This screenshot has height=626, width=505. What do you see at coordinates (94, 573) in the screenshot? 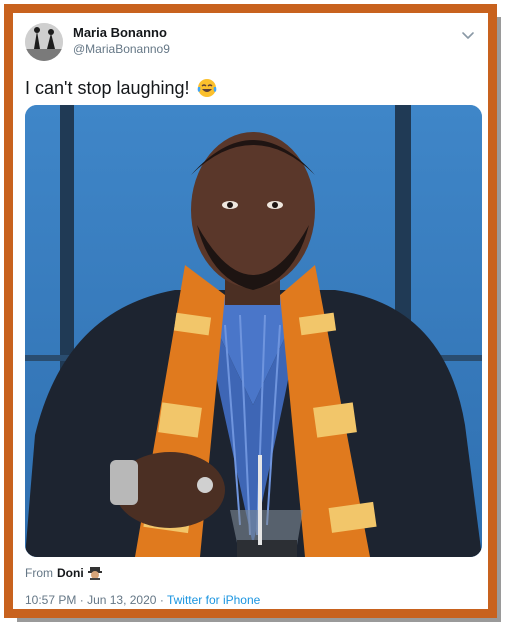
I see `spy-emoji-icon` at bounding box center [94, 573].